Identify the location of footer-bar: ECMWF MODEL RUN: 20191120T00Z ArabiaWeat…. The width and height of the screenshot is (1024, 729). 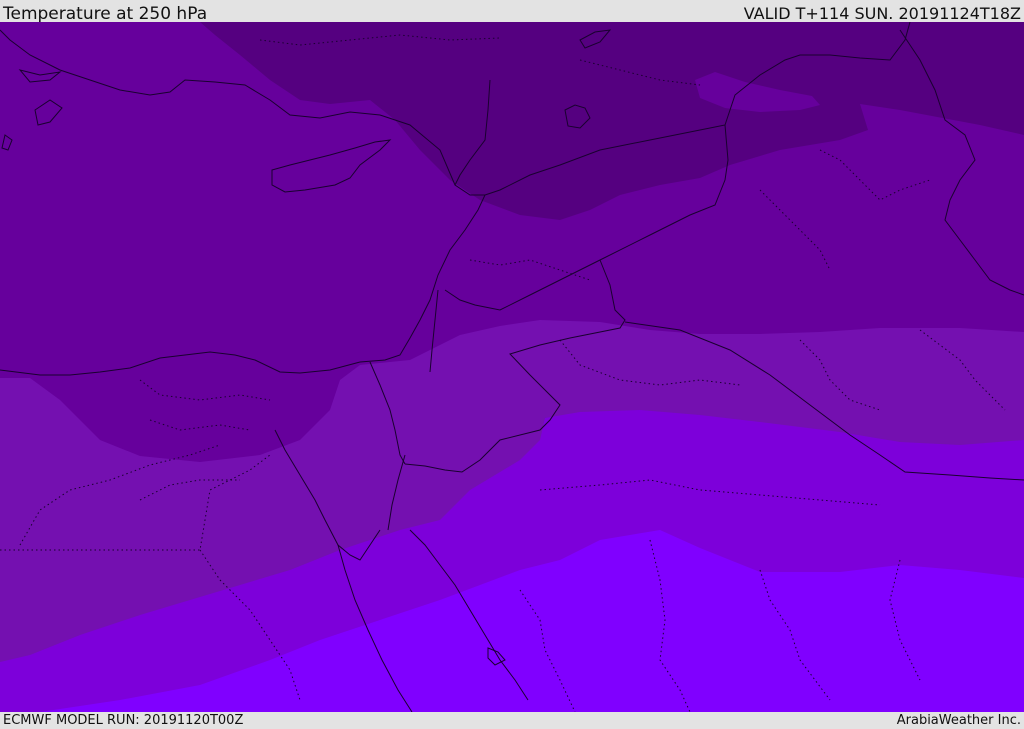
(512, 720).